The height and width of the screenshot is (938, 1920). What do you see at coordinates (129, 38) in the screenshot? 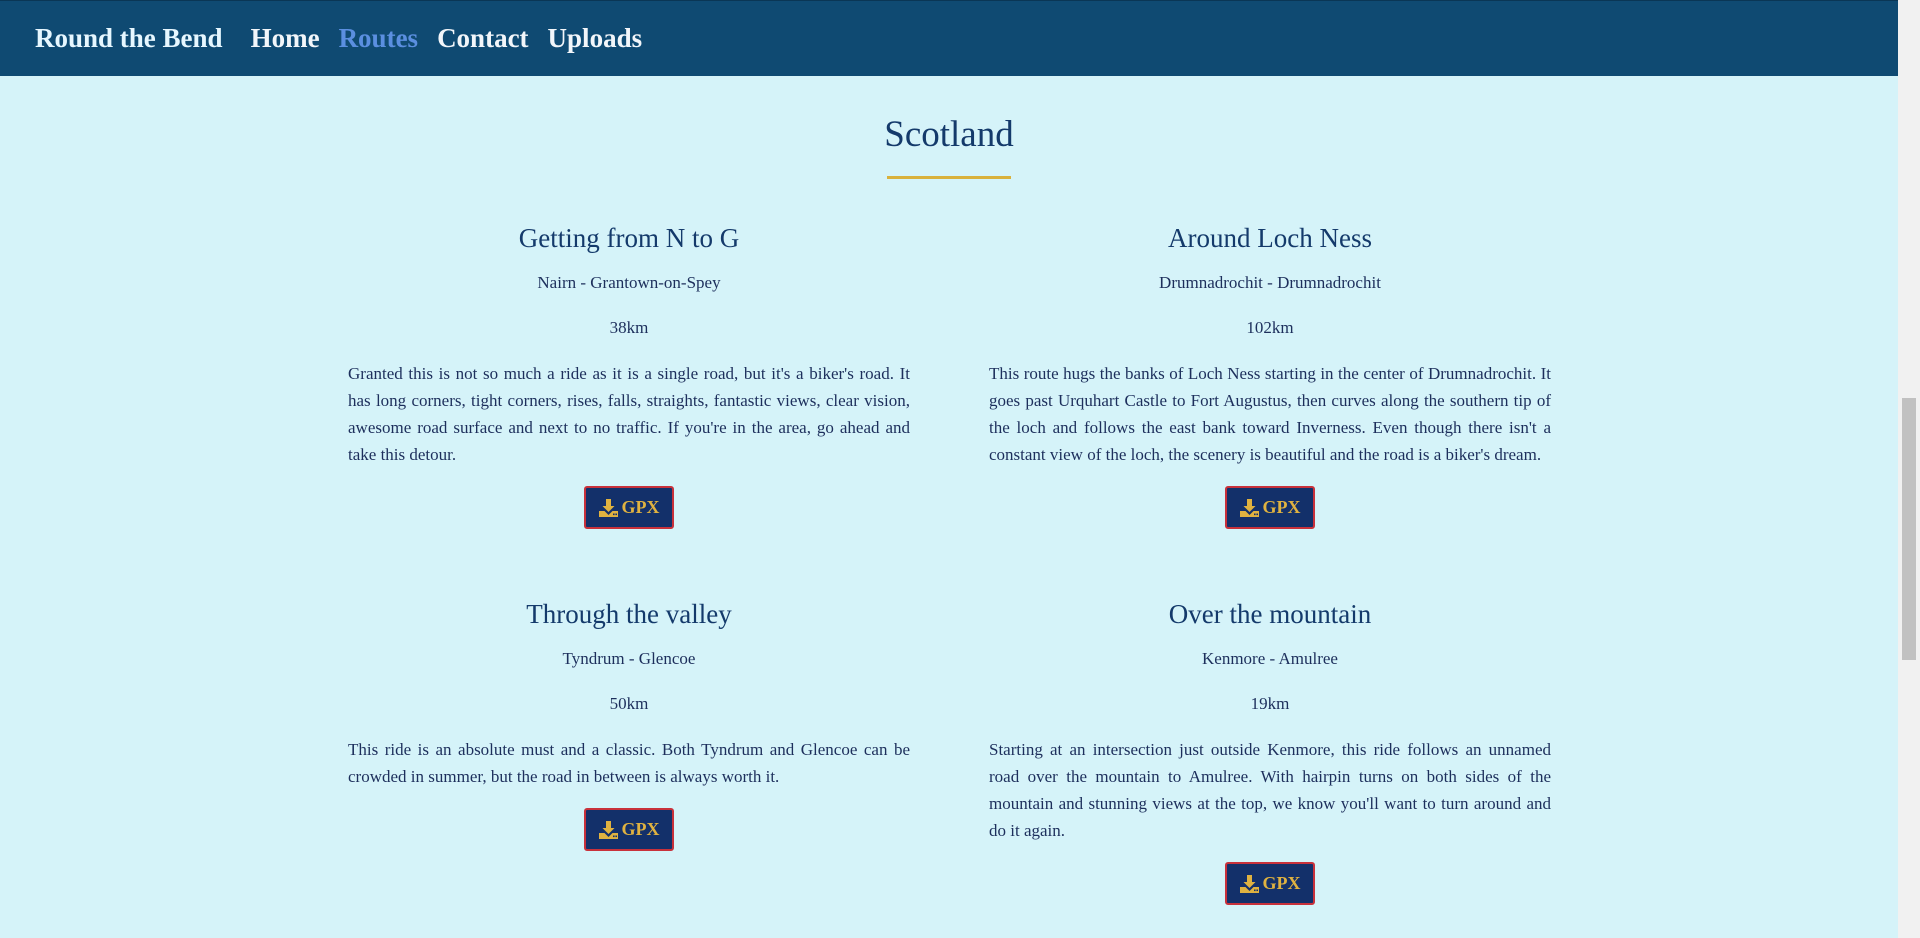
I see `site-brand: Round the Bend` at bounding box center [129, 38].